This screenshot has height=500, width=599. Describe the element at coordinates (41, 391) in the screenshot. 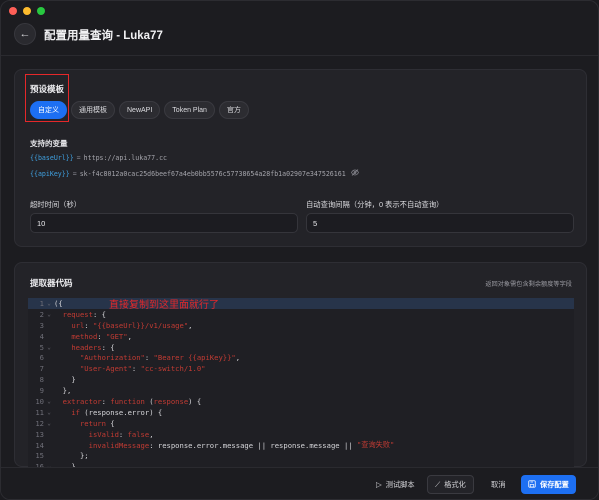

I see `line-number: 9` at that location.